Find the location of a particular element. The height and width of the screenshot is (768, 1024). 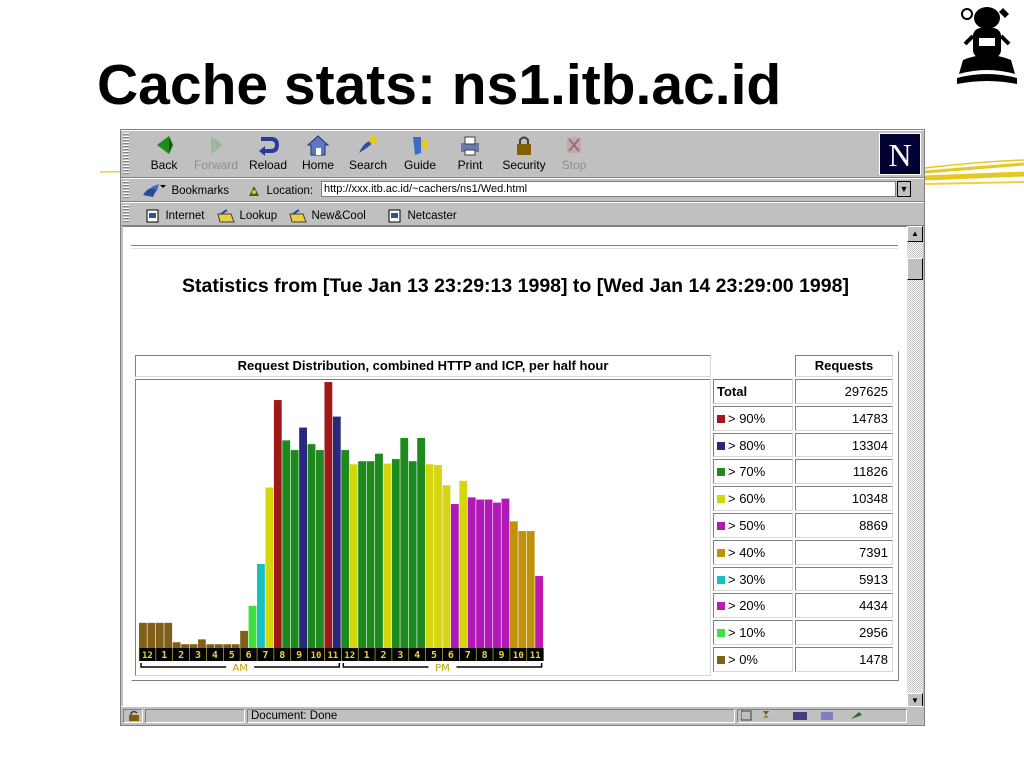

personal-grip is located at coordinates (126, 214).